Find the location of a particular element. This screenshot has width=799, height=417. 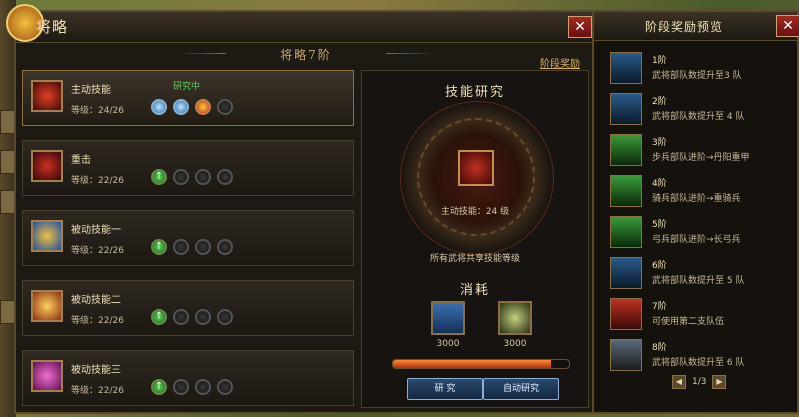

reward-tier: 6阶 is located at coordinates (659, 266).